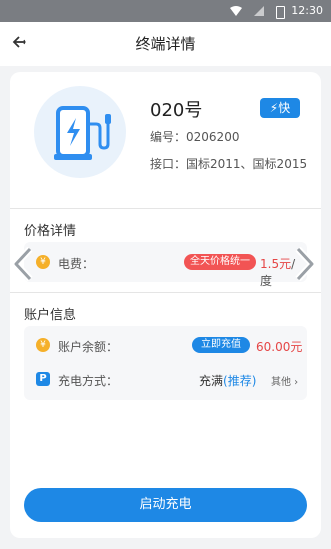 Image resolution: width=331 pixels, height=549 pixels. I want to click on status-time: 12:30, so click(307, 10).